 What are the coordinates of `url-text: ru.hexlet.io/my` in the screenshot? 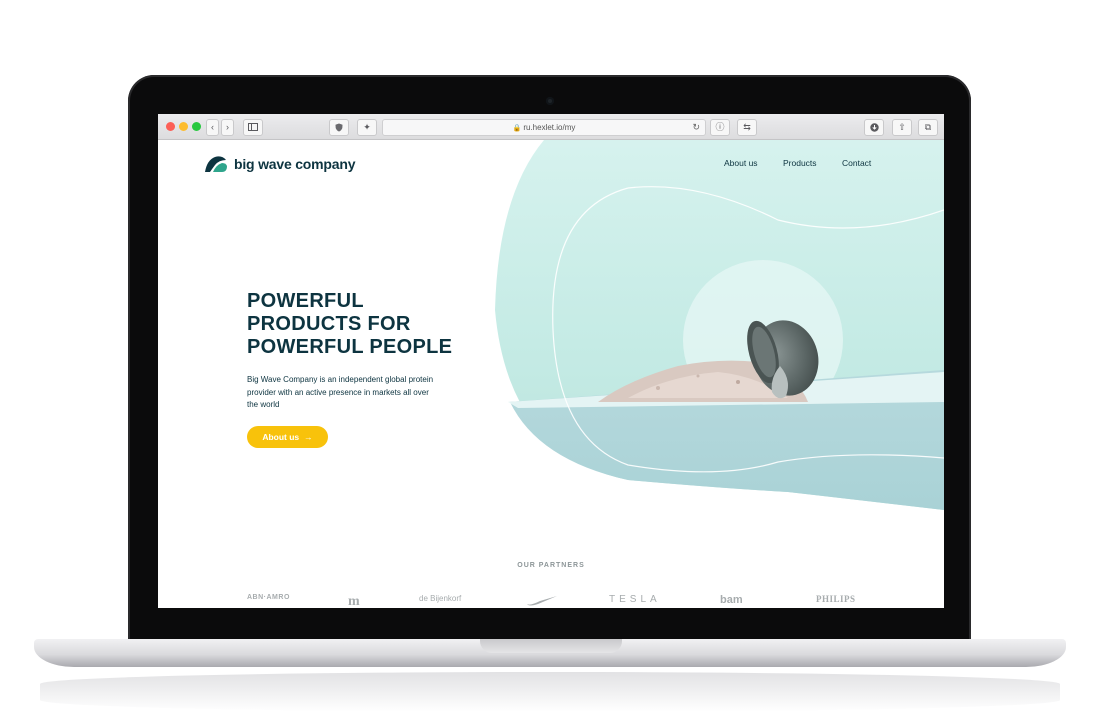 It's located at (549, 127).